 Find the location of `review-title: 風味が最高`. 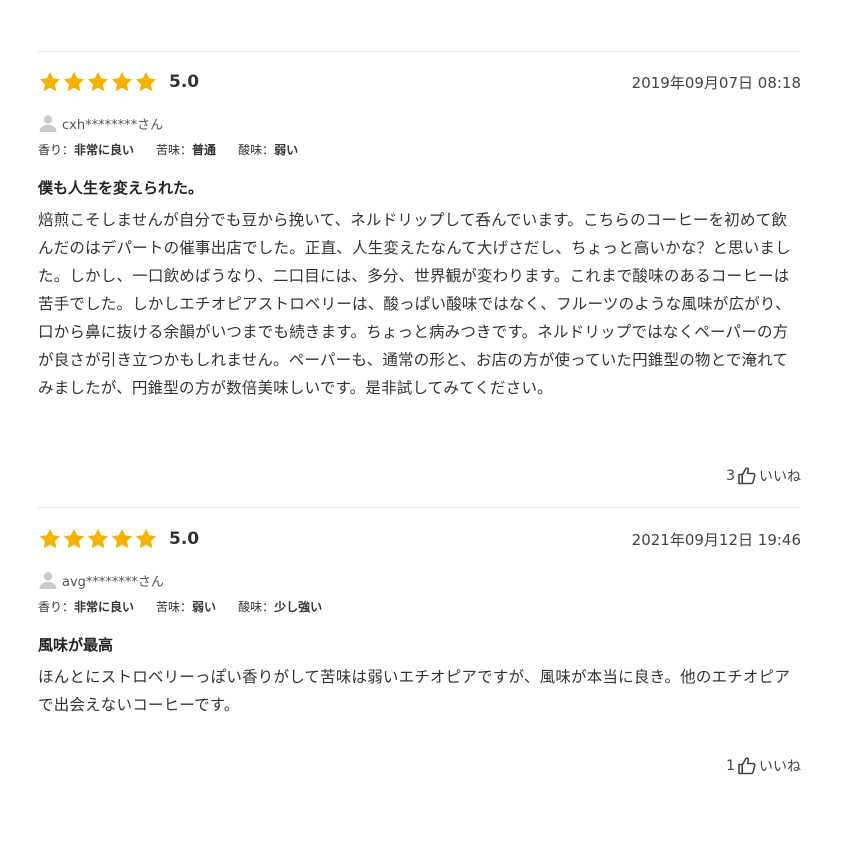

review-title: 風味が最高 is located at coordinates (76, 645).